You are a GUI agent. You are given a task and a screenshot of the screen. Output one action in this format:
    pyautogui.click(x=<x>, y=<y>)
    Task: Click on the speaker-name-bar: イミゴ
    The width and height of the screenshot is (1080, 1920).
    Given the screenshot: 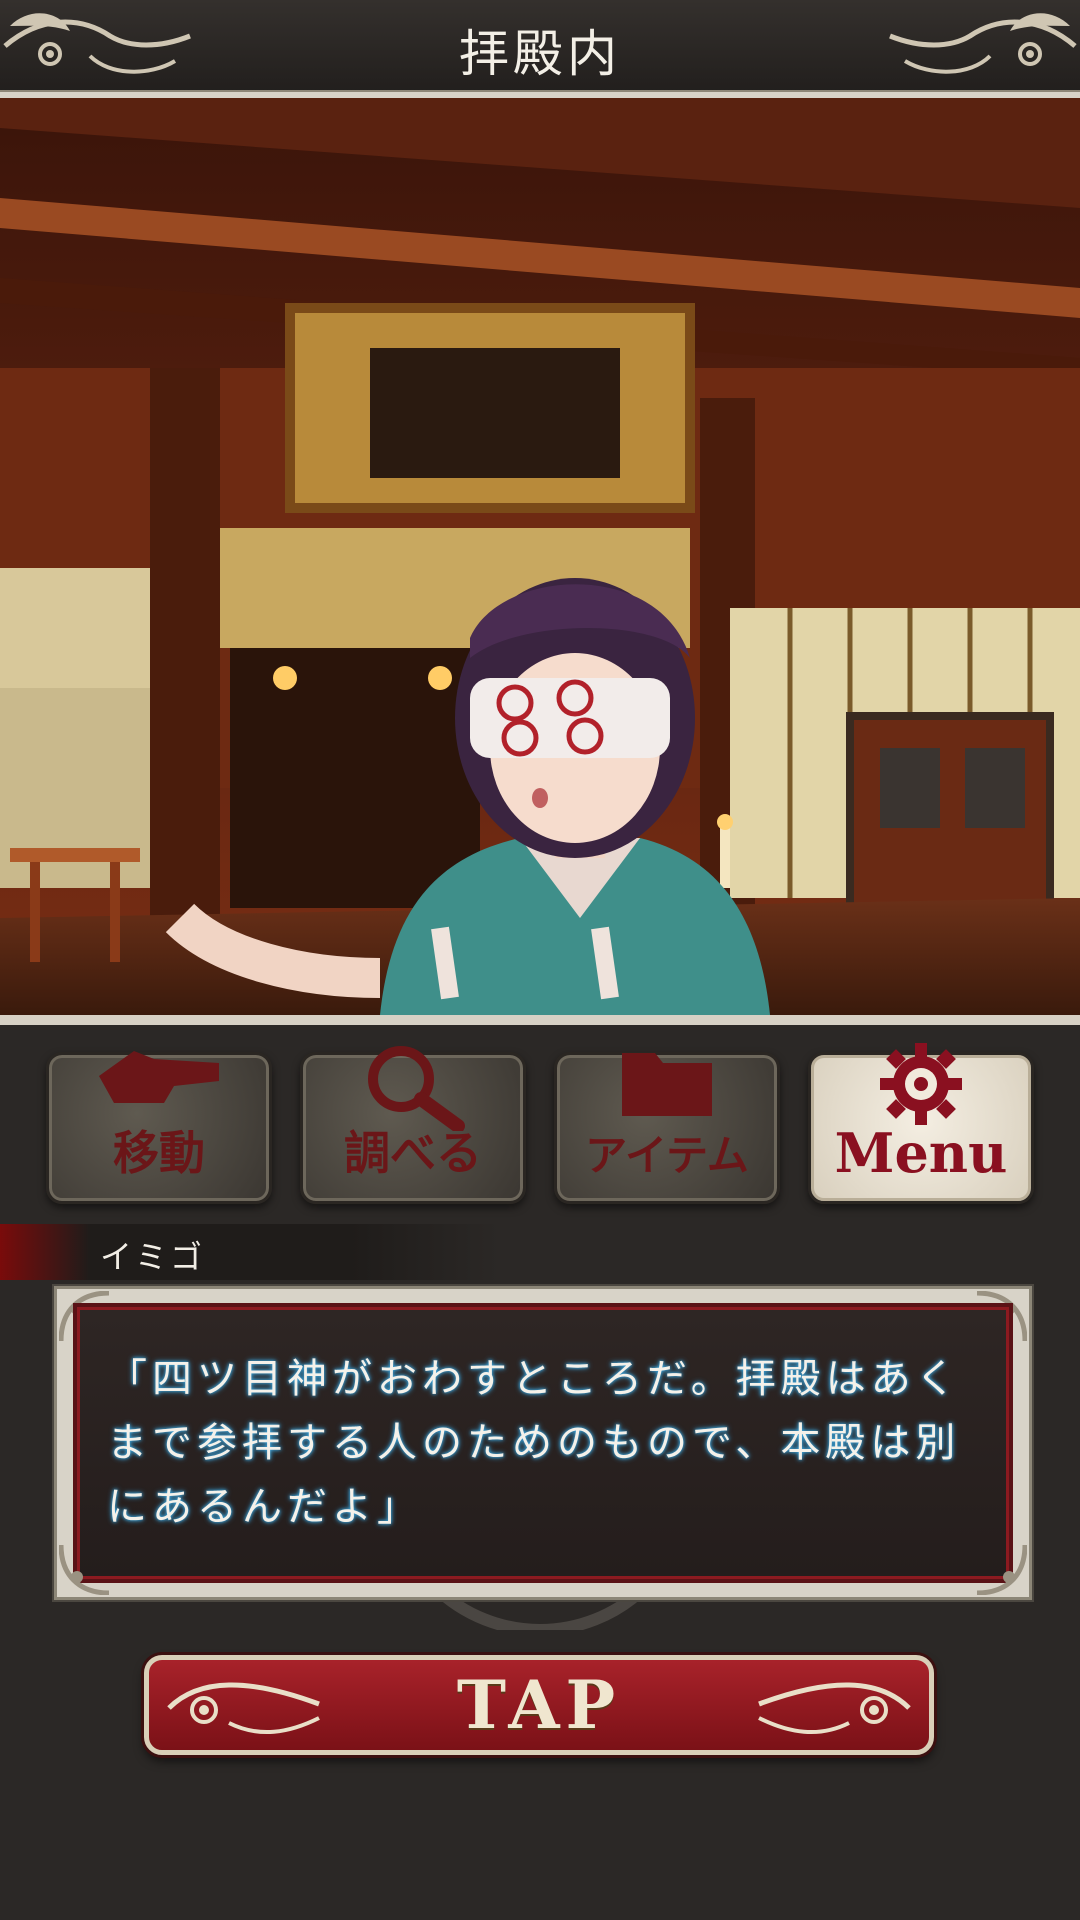 What is the action you would take?
    pyautogui.click(x=250, y=1252)
    